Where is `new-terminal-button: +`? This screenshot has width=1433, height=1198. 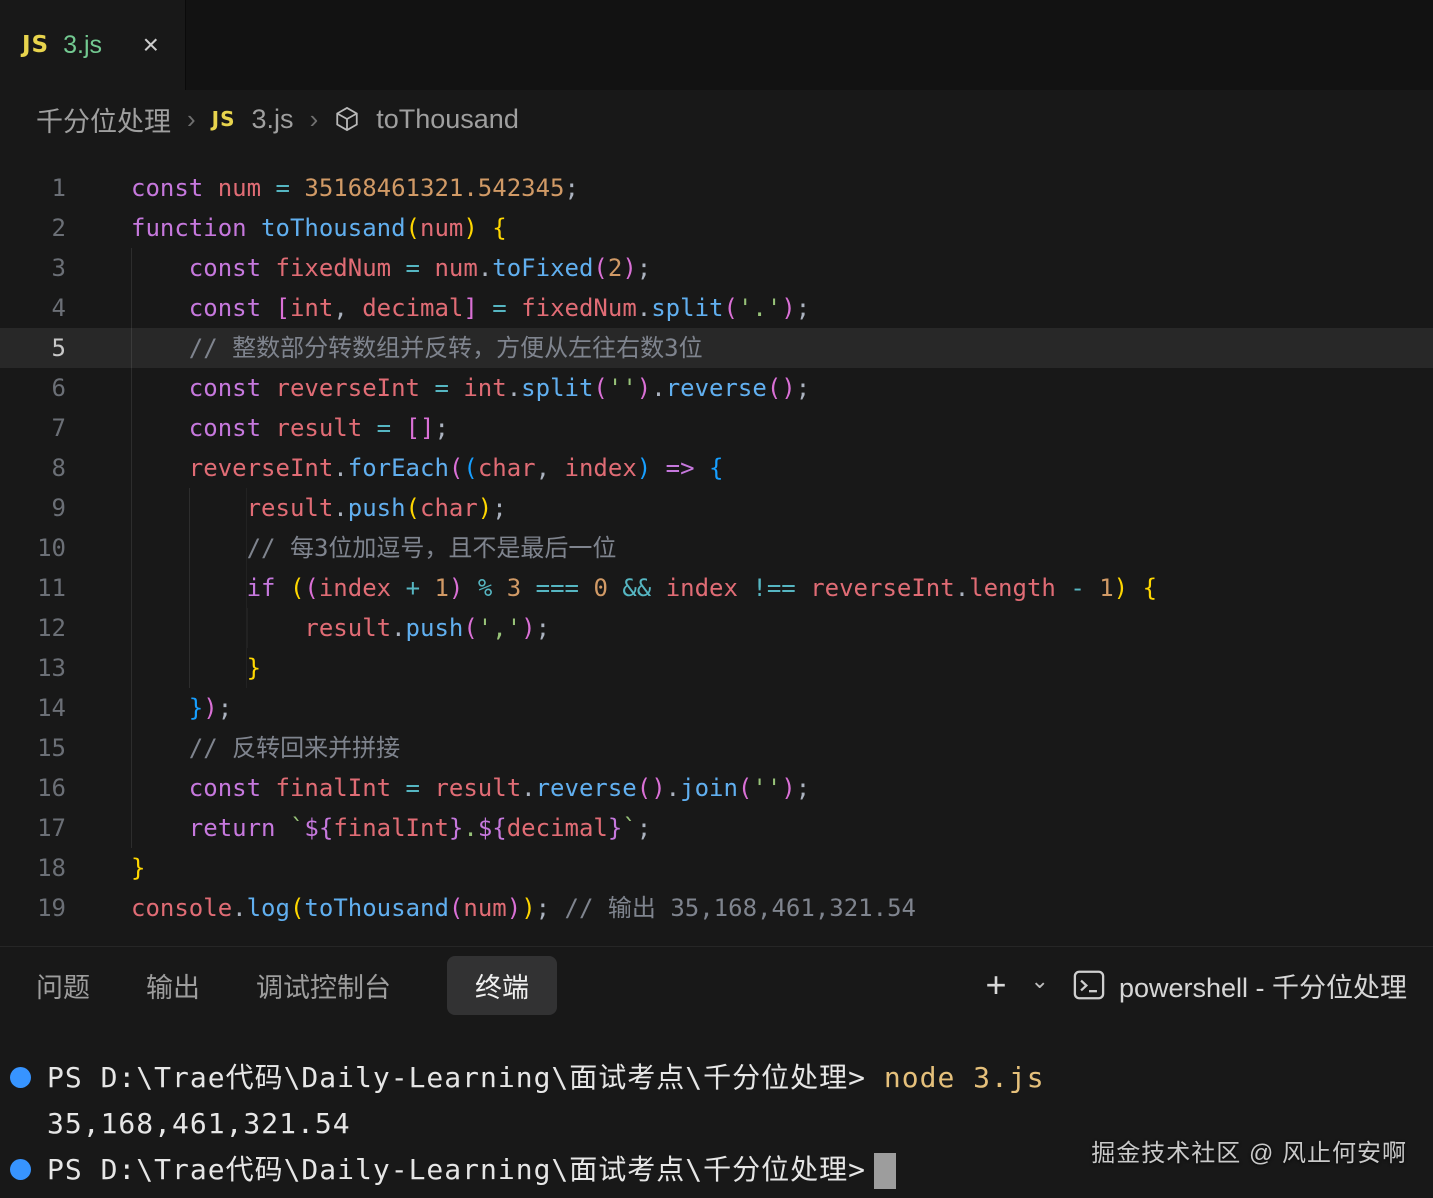 new-terminal-button: + is located at coordinates (995, 985).